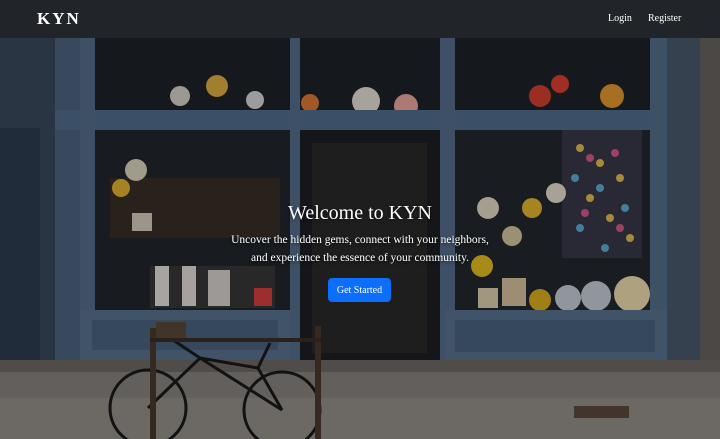 The width and height of the screenshot is (720, 439). Describe the element at coordinates (360, 19) in the screenshot. I see `top-navbar: KYN Login Register` at that location.